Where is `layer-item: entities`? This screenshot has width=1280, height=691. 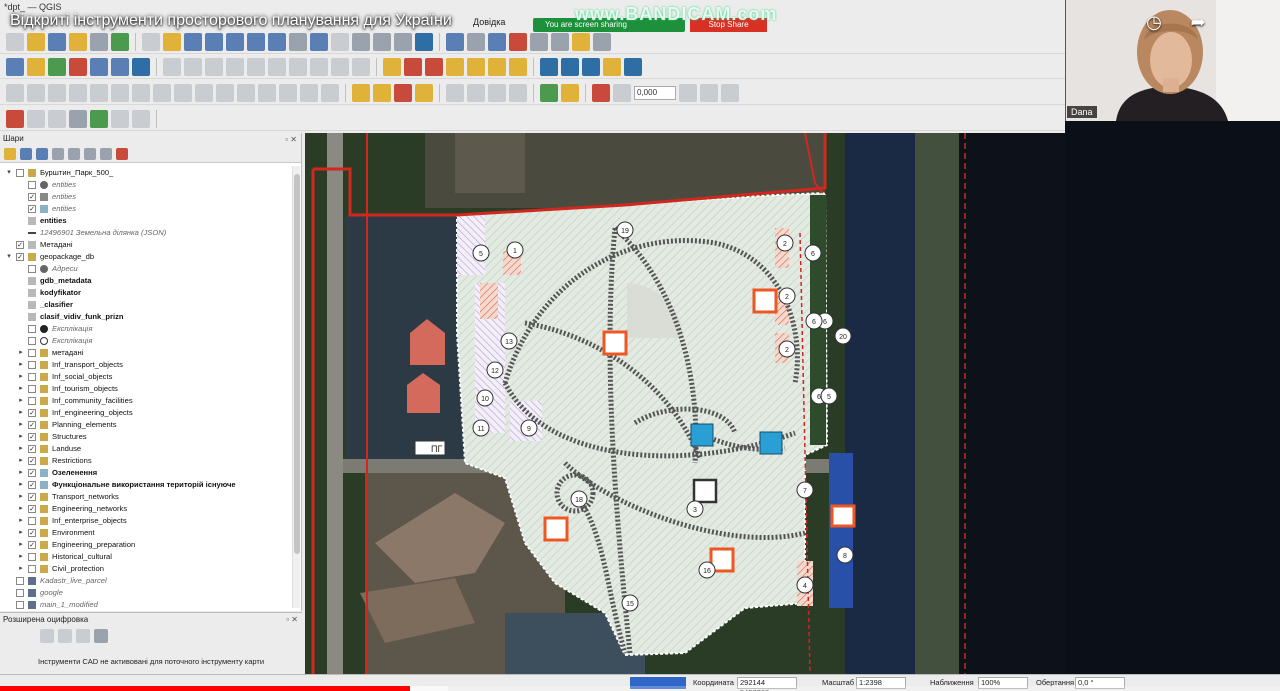 layer-item: entities is located at coordinates (150, 185).